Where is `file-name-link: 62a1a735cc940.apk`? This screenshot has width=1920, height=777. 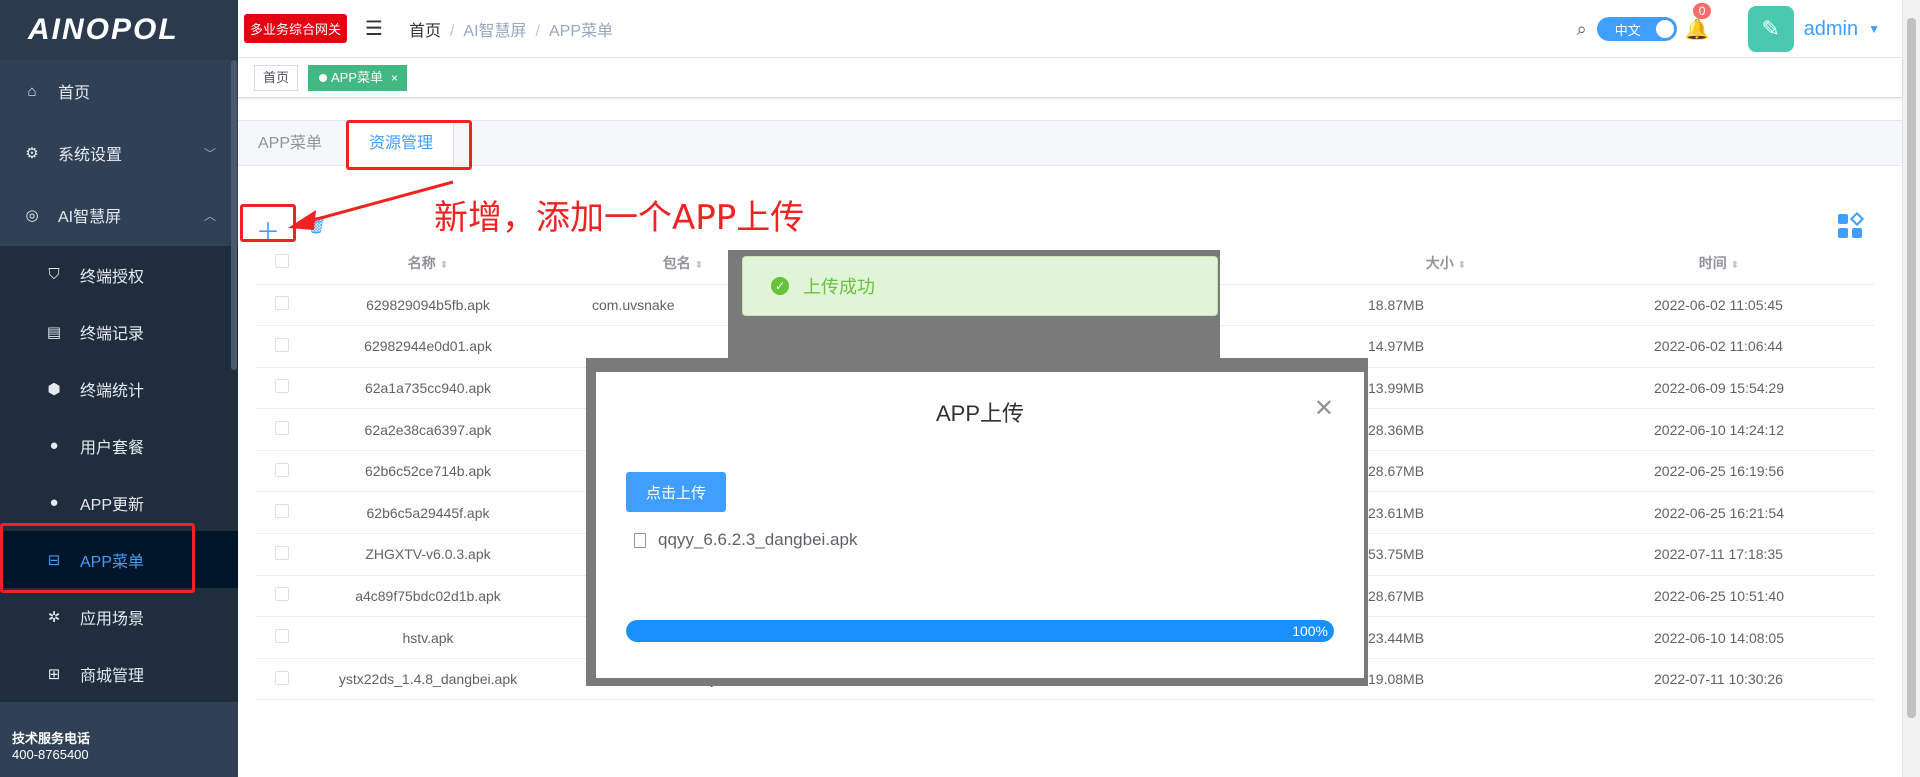 file-name-link: 62a1a735cc940.apk is located at coordinates (428, 388).